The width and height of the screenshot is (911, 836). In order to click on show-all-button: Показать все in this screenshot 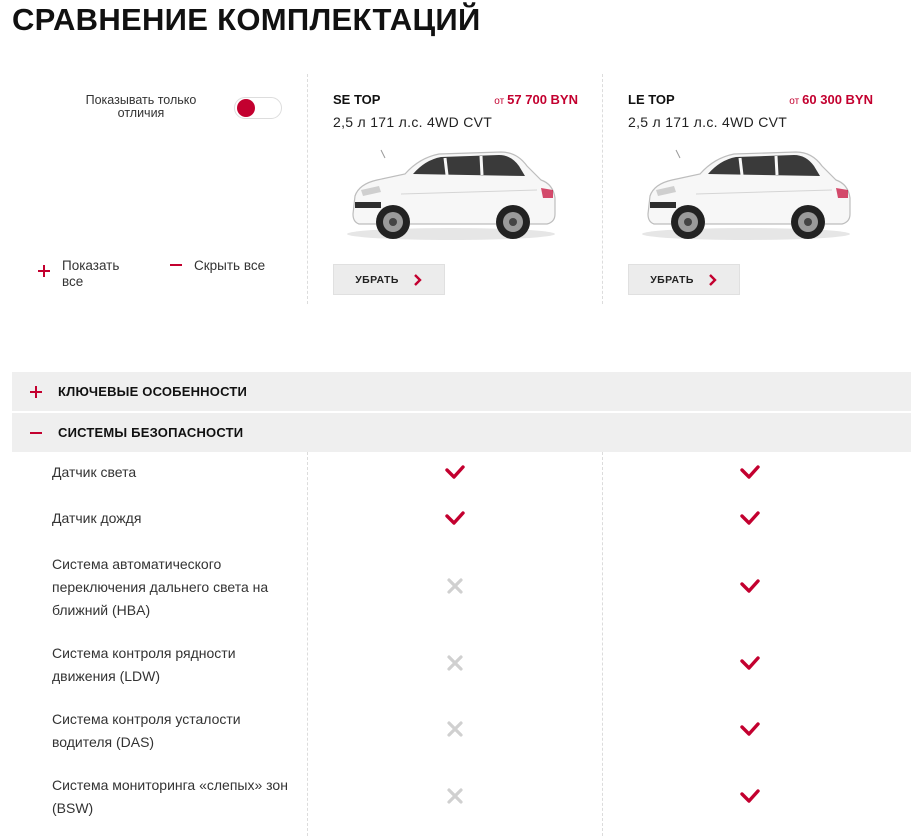, I will do `click(85, 274)`.